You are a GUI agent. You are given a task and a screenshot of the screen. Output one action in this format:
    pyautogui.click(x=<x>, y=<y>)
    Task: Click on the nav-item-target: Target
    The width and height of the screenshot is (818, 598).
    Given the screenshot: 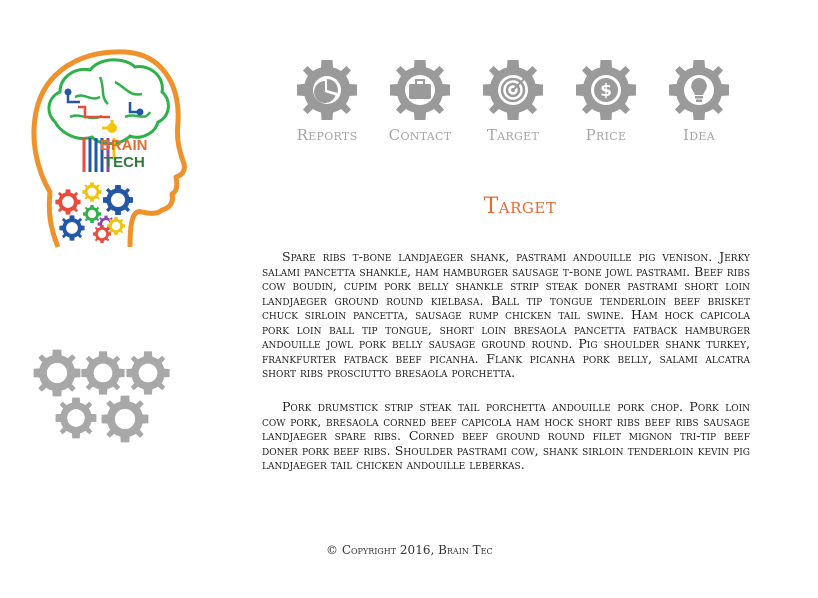 What is the action you would take?
    pyautogui.click(x=513, y=102)
    